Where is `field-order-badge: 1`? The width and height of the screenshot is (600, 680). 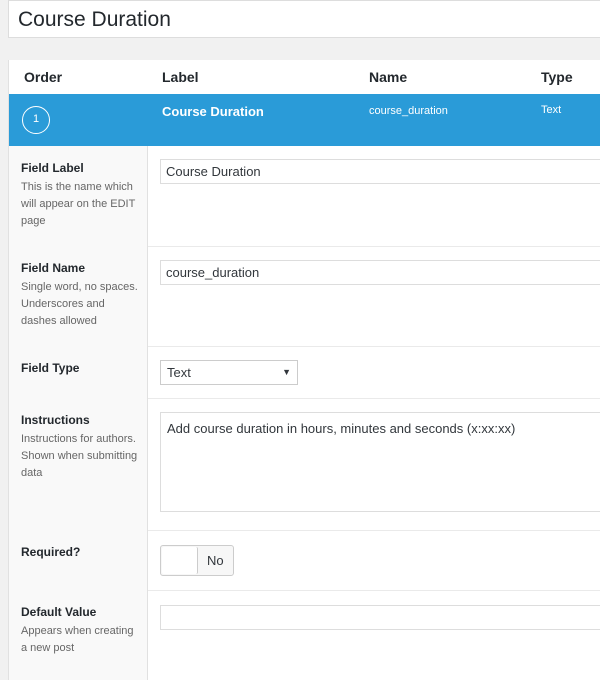
field-order-badge: 1 is located at coordinates (36, 120).